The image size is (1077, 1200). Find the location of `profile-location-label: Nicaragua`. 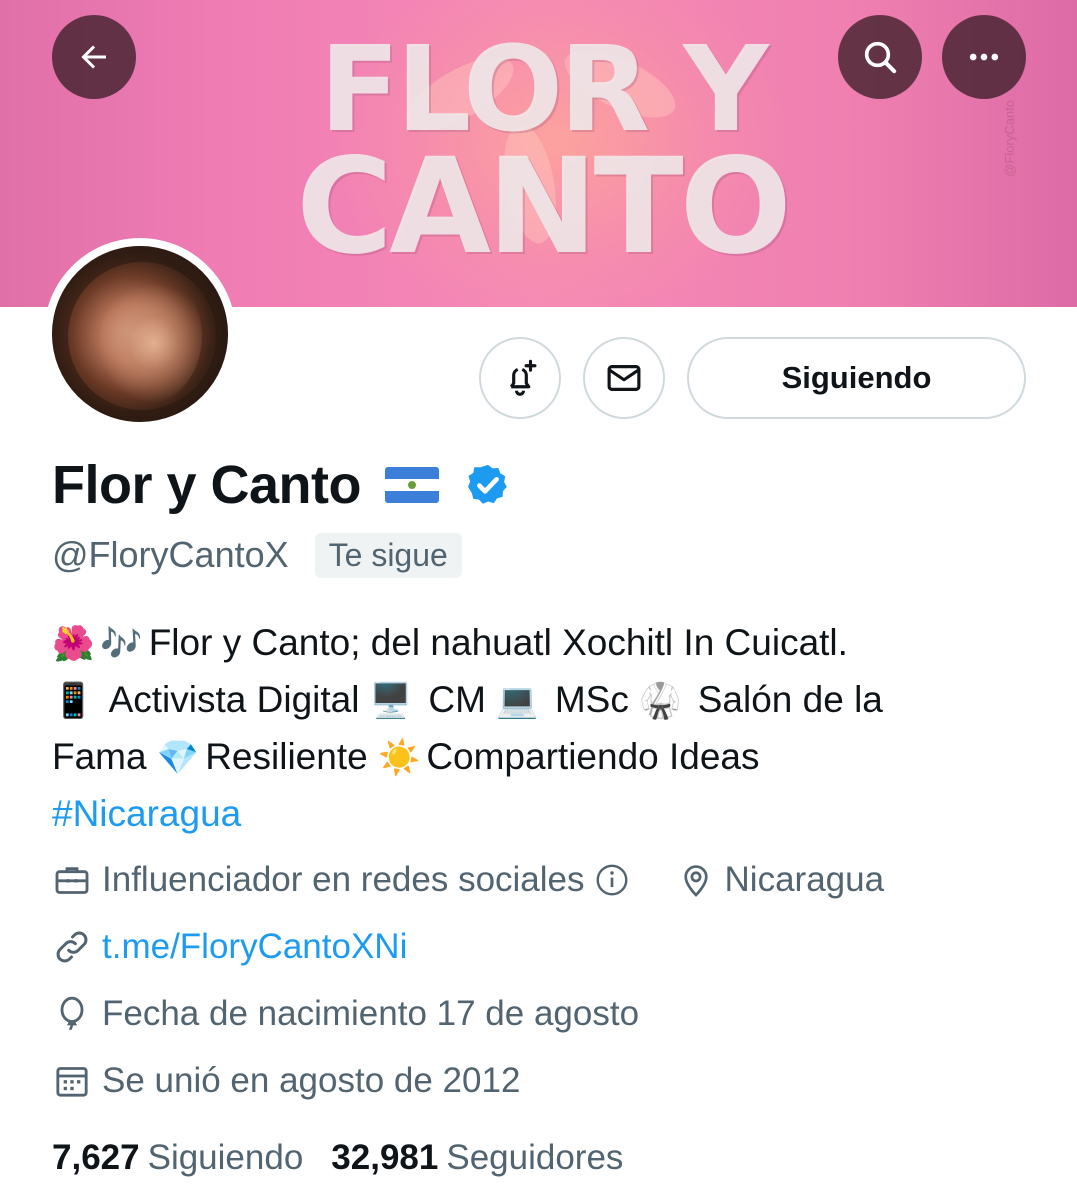

profile-location-label: Nicaragua is located at coordinates (804, 879).